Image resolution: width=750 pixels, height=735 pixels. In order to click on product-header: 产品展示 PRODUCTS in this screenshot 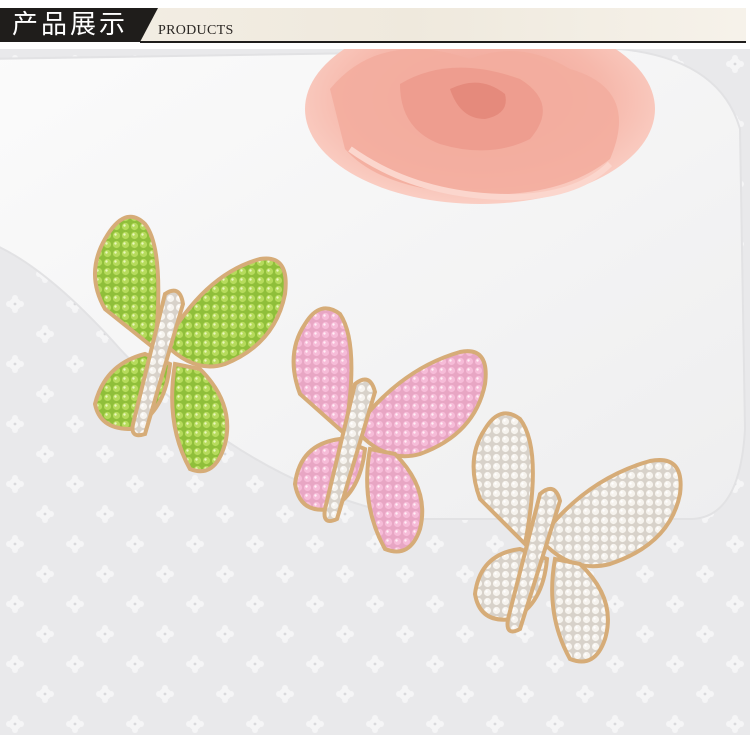, I will do `click(375, 23)`.